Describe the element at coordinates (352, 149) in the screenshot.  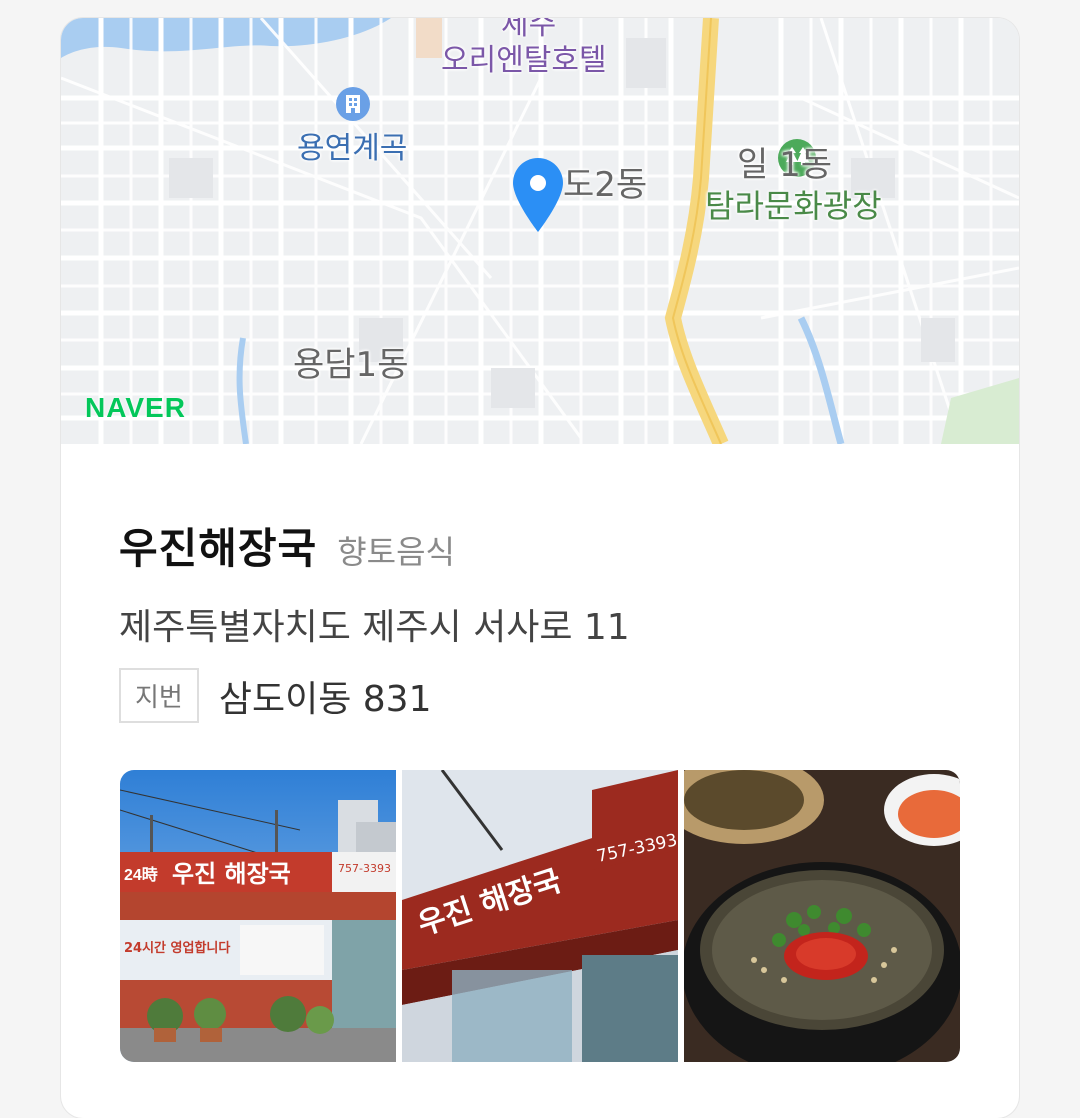
I see `map-label-valley: 용연계곡` at that location.